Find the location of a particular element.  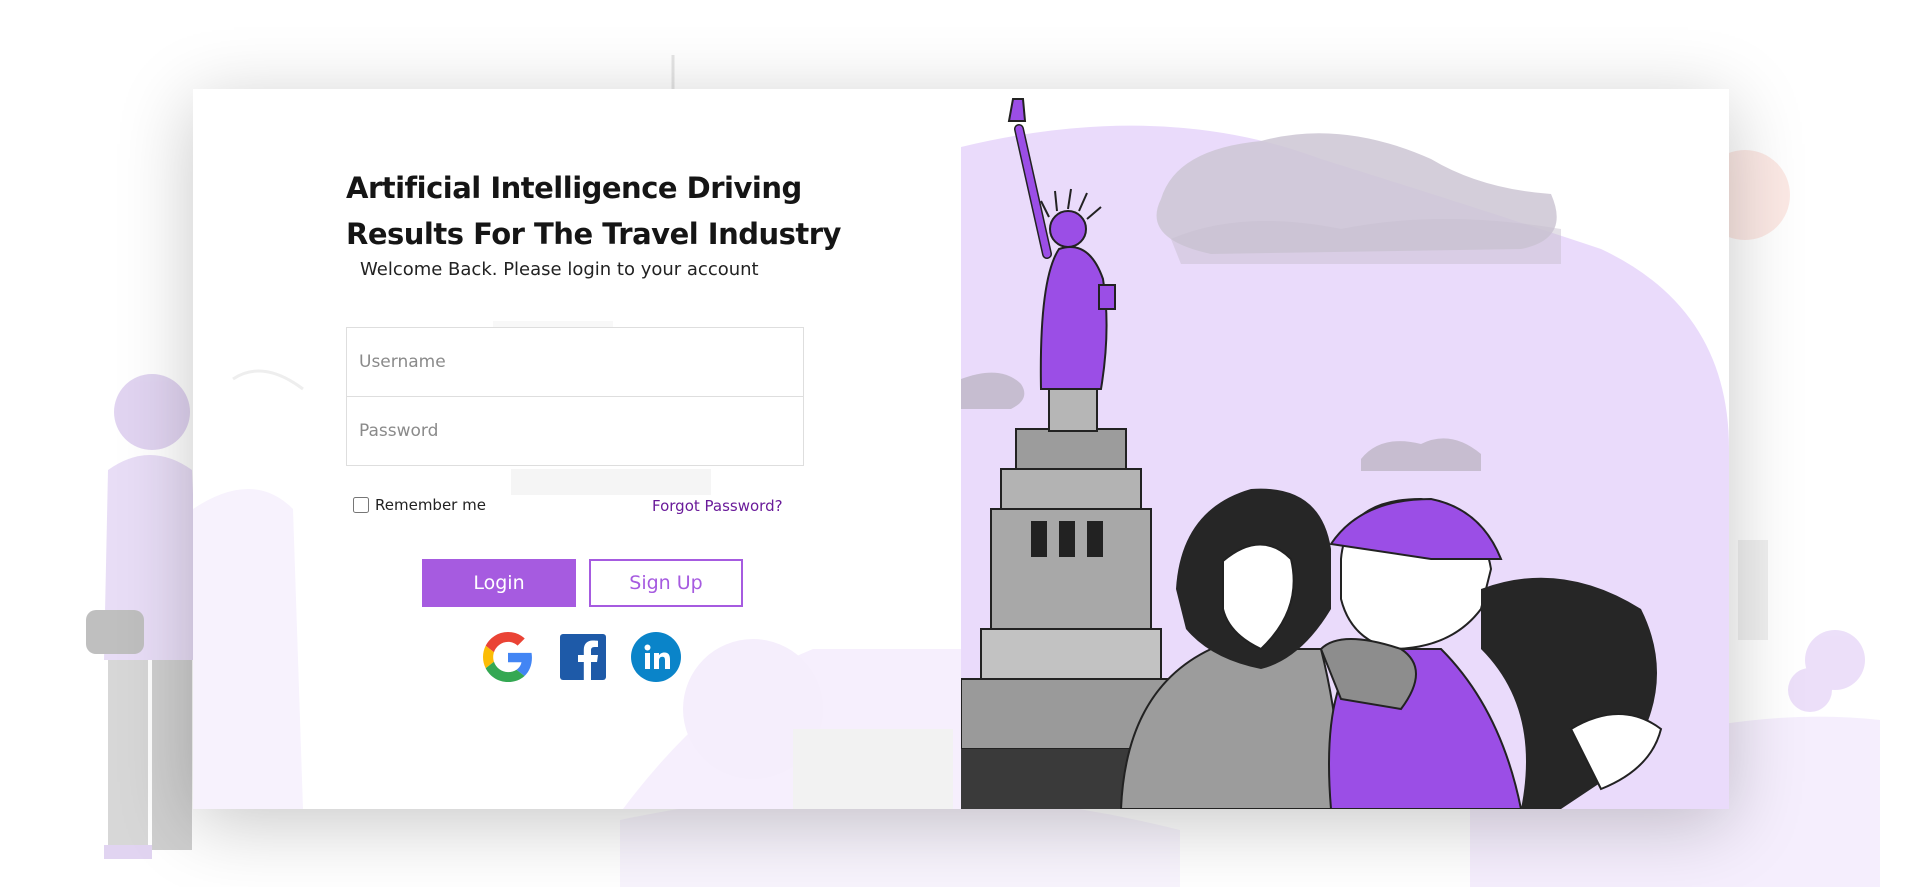

remember-me-checkbox is located at coordinates (361, 505).